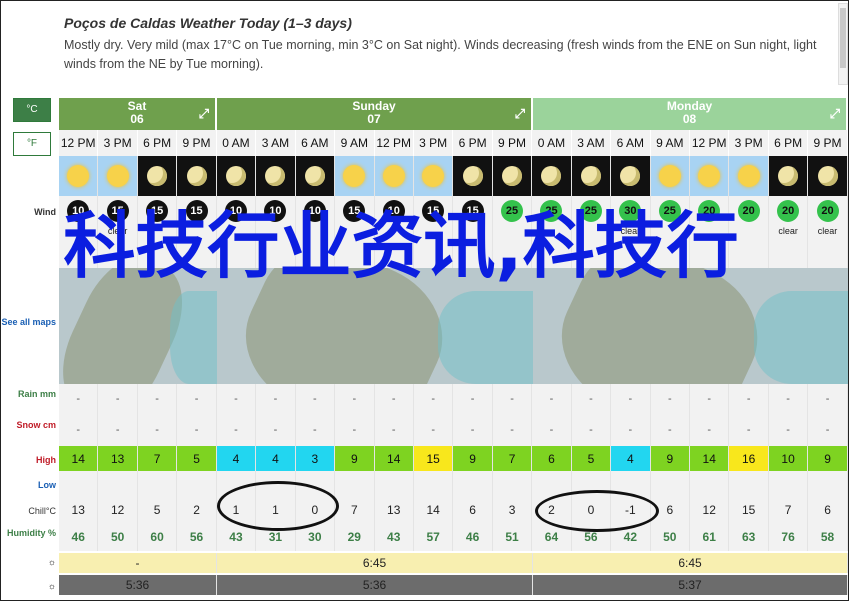 This screenshot has width=849, height=601. Describe the element at coordinates (276, 458) in the screenshot. I see `high-temp-cell: 4` at that location.